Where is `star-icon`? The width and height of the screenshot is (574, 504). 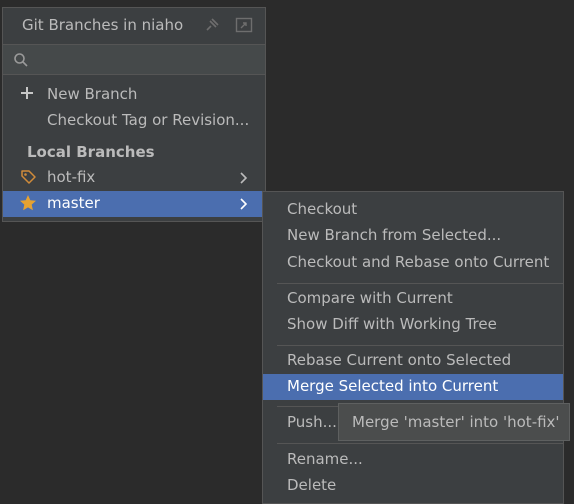 star-icon is located at coordinates (28, 205).